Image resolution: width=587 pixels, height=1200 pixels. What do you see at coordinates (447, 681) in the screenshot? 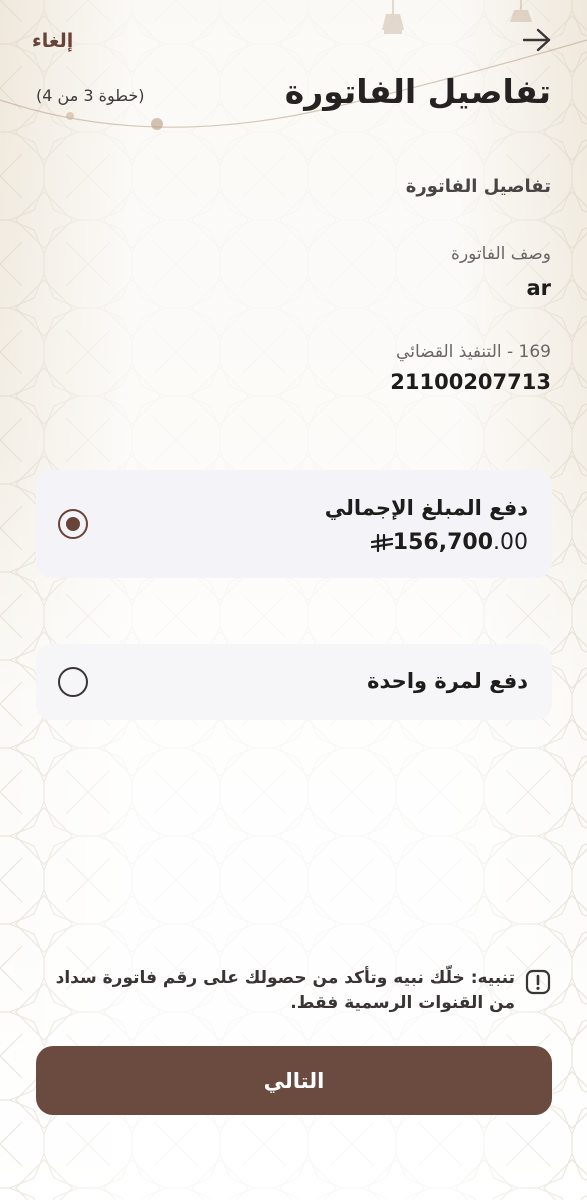
I see `pay-once-label: دفع لمرة واحدة` at bounding box center [447, 681].